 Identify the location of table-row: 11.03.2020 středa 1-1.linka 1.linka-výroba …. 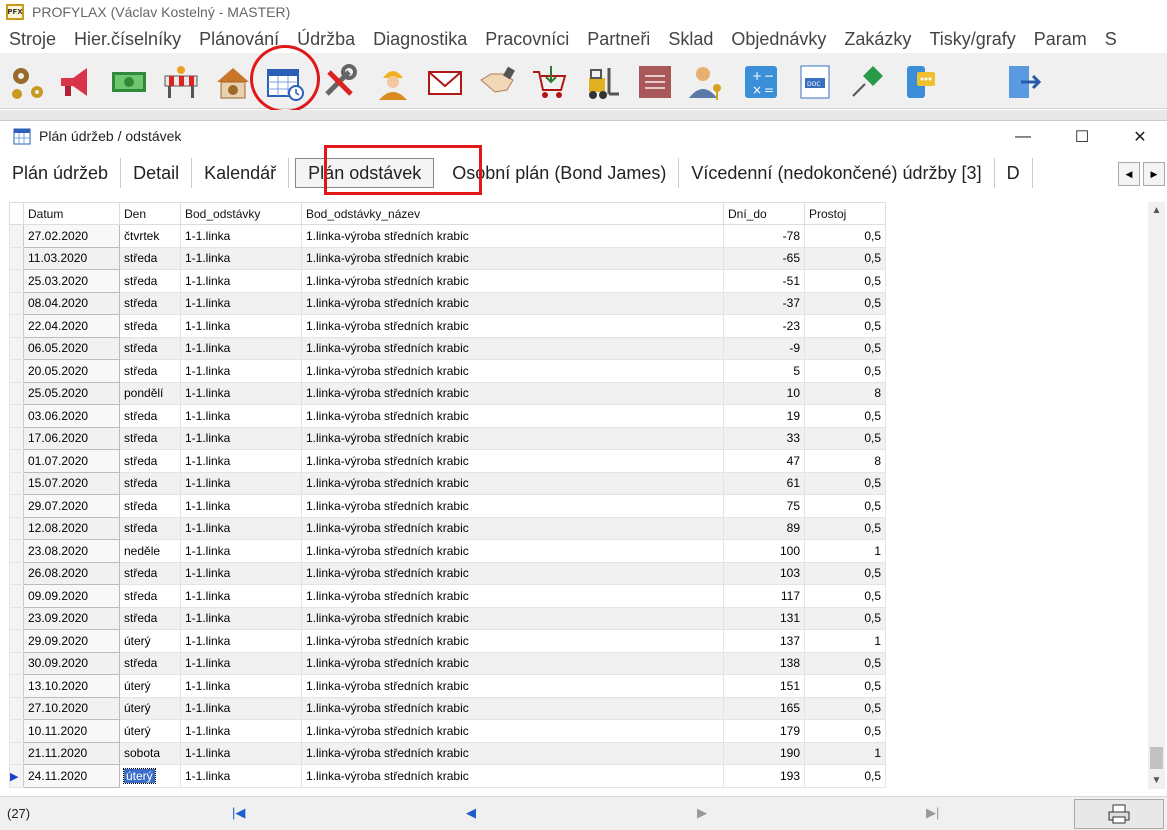
(447, 258).